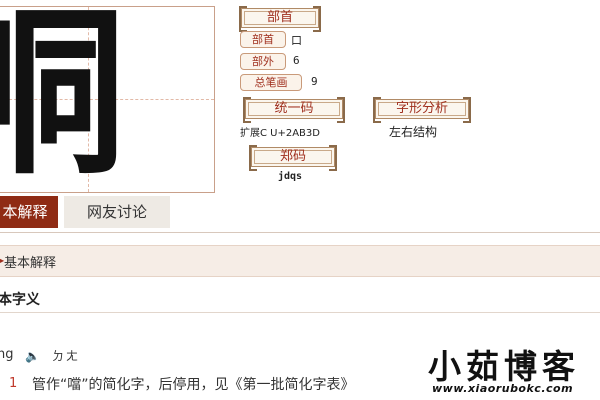 Image resolution: width=600 pixels, height=400 pixels. I want to click on unicode-value: 扩展C U+2AB3D, so click(280, 133).